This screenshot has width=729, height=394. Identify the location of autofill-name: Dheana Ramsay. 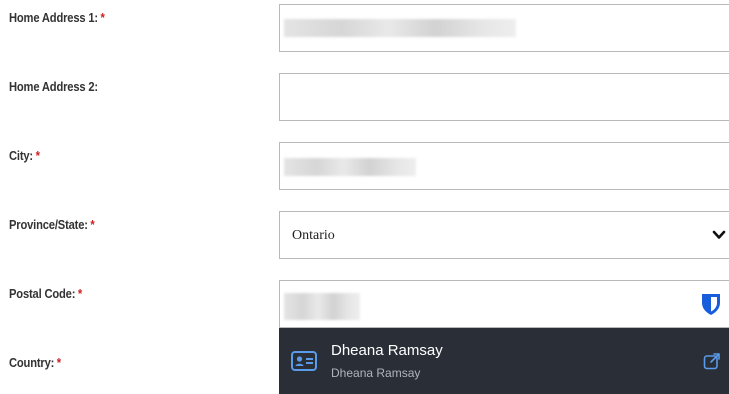
(387, 350).